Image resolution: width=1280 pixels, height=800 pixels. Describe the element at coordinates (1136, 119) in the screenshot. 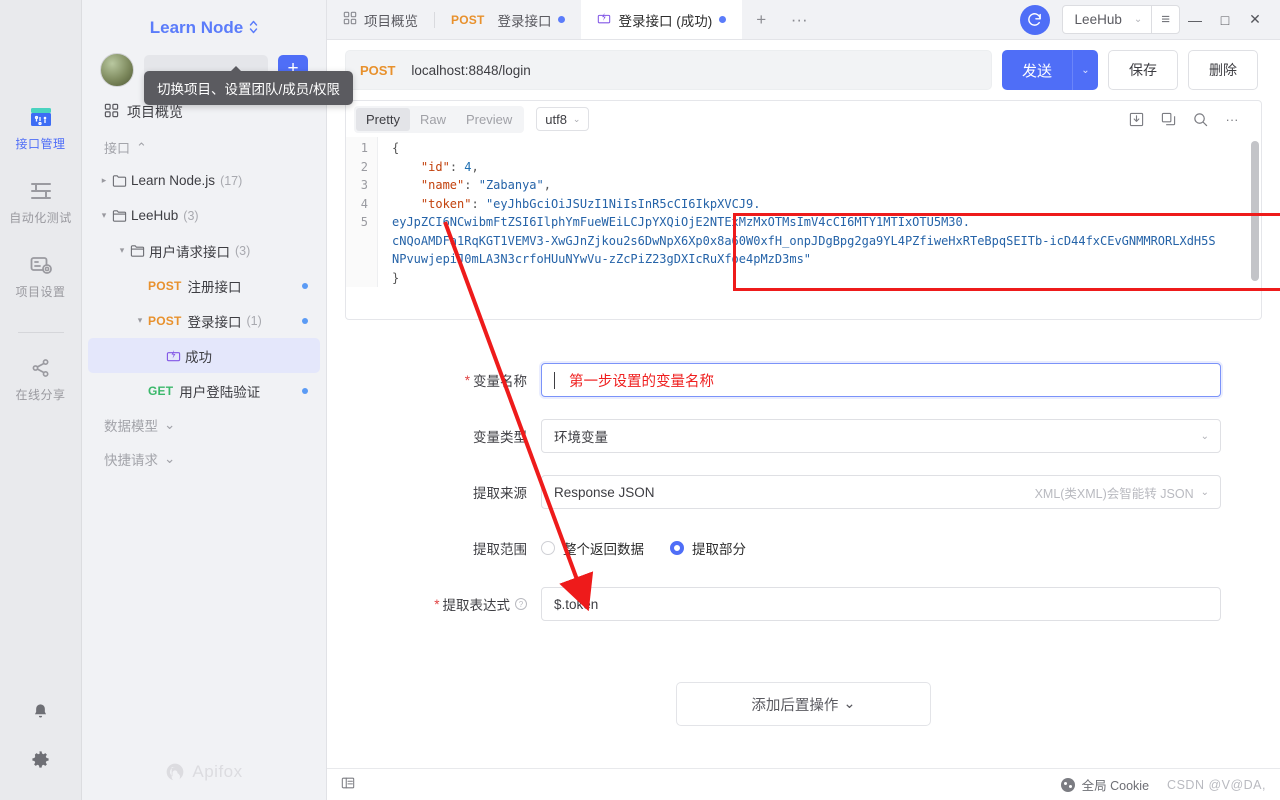

I see `download-icon` at that location.